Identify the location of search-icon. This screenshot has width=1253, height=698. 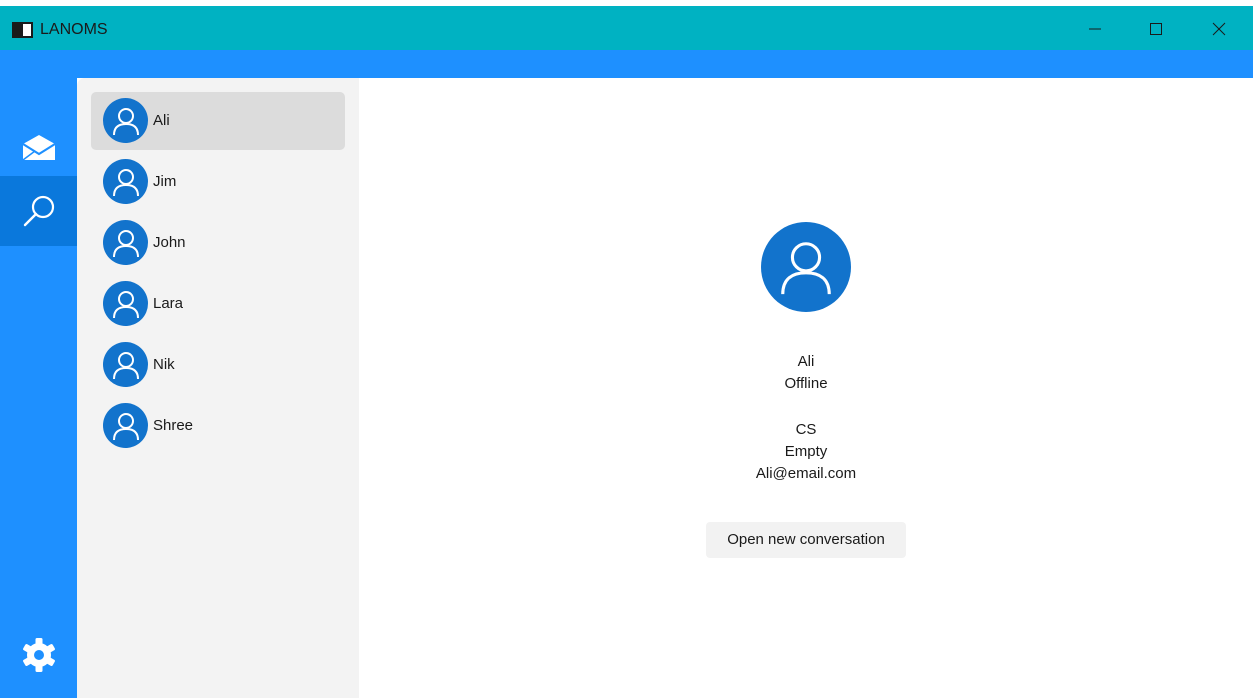
(38, 211).